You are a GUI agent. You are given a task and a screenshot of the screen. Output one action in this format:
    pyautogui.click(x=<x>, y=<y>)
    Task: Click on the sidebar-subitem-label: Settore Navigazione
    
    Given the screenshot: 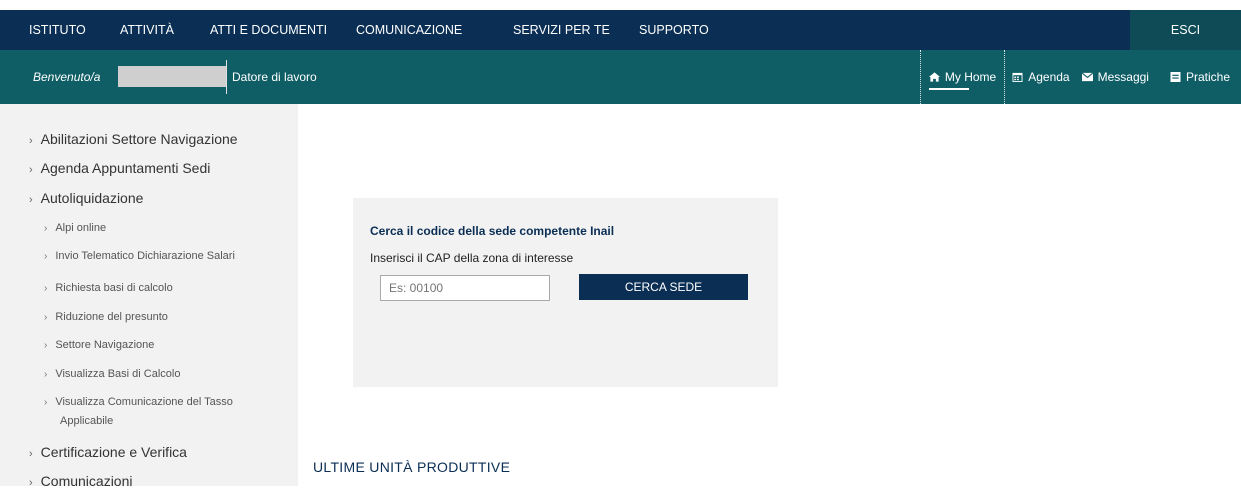 What is the action you would take?
    pyautogui.click(x=105, y=345)
    